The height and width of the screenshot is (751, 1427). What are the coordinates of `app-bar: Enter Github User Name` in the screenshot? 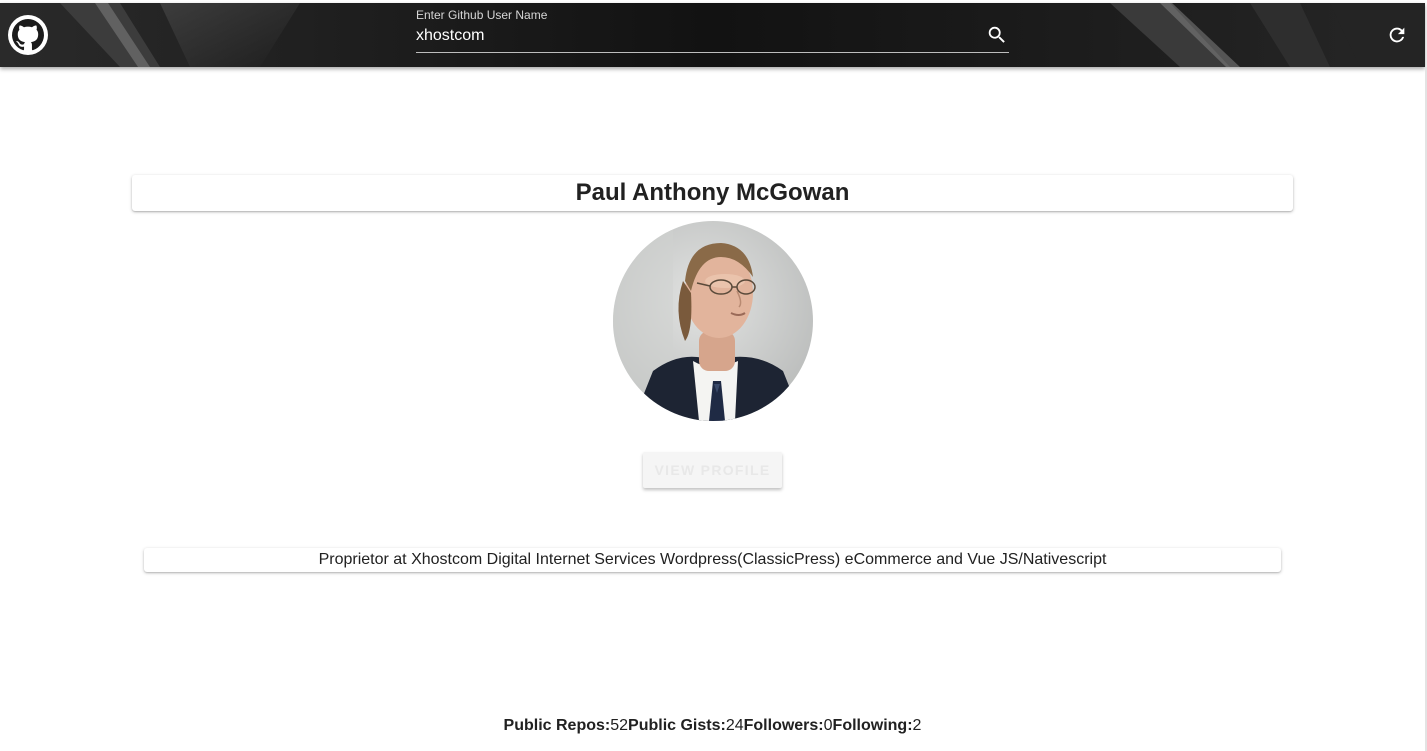 It's located at (712, 35).